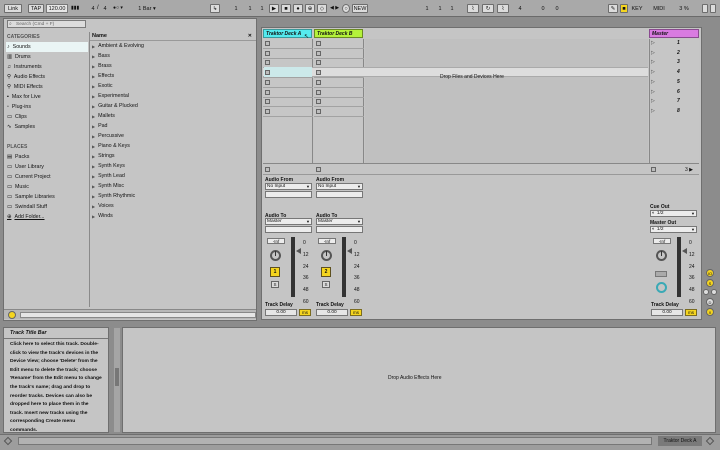 Image resolution: width=720 pixels, height=450 pixels. Describe the element at coordinates (339, 221) in the screenshot. I see `audio-to-select-b: Master ▼` at that location.